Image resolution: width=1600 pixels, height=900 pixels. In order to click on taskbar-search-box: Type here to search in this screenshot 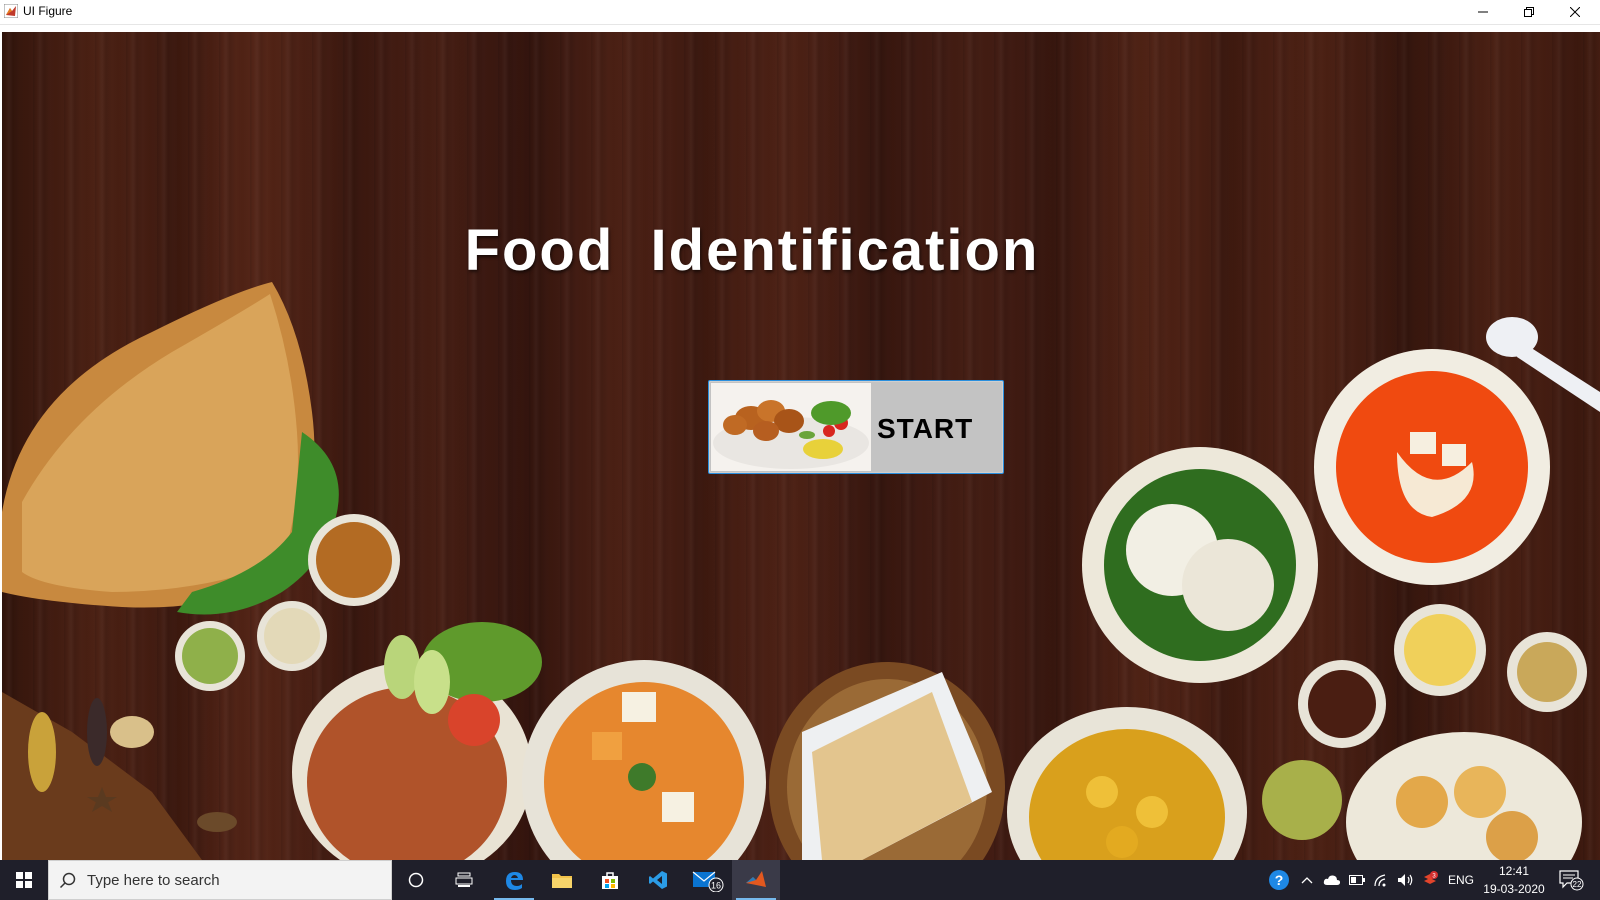, I will do `click(220, 880)`.